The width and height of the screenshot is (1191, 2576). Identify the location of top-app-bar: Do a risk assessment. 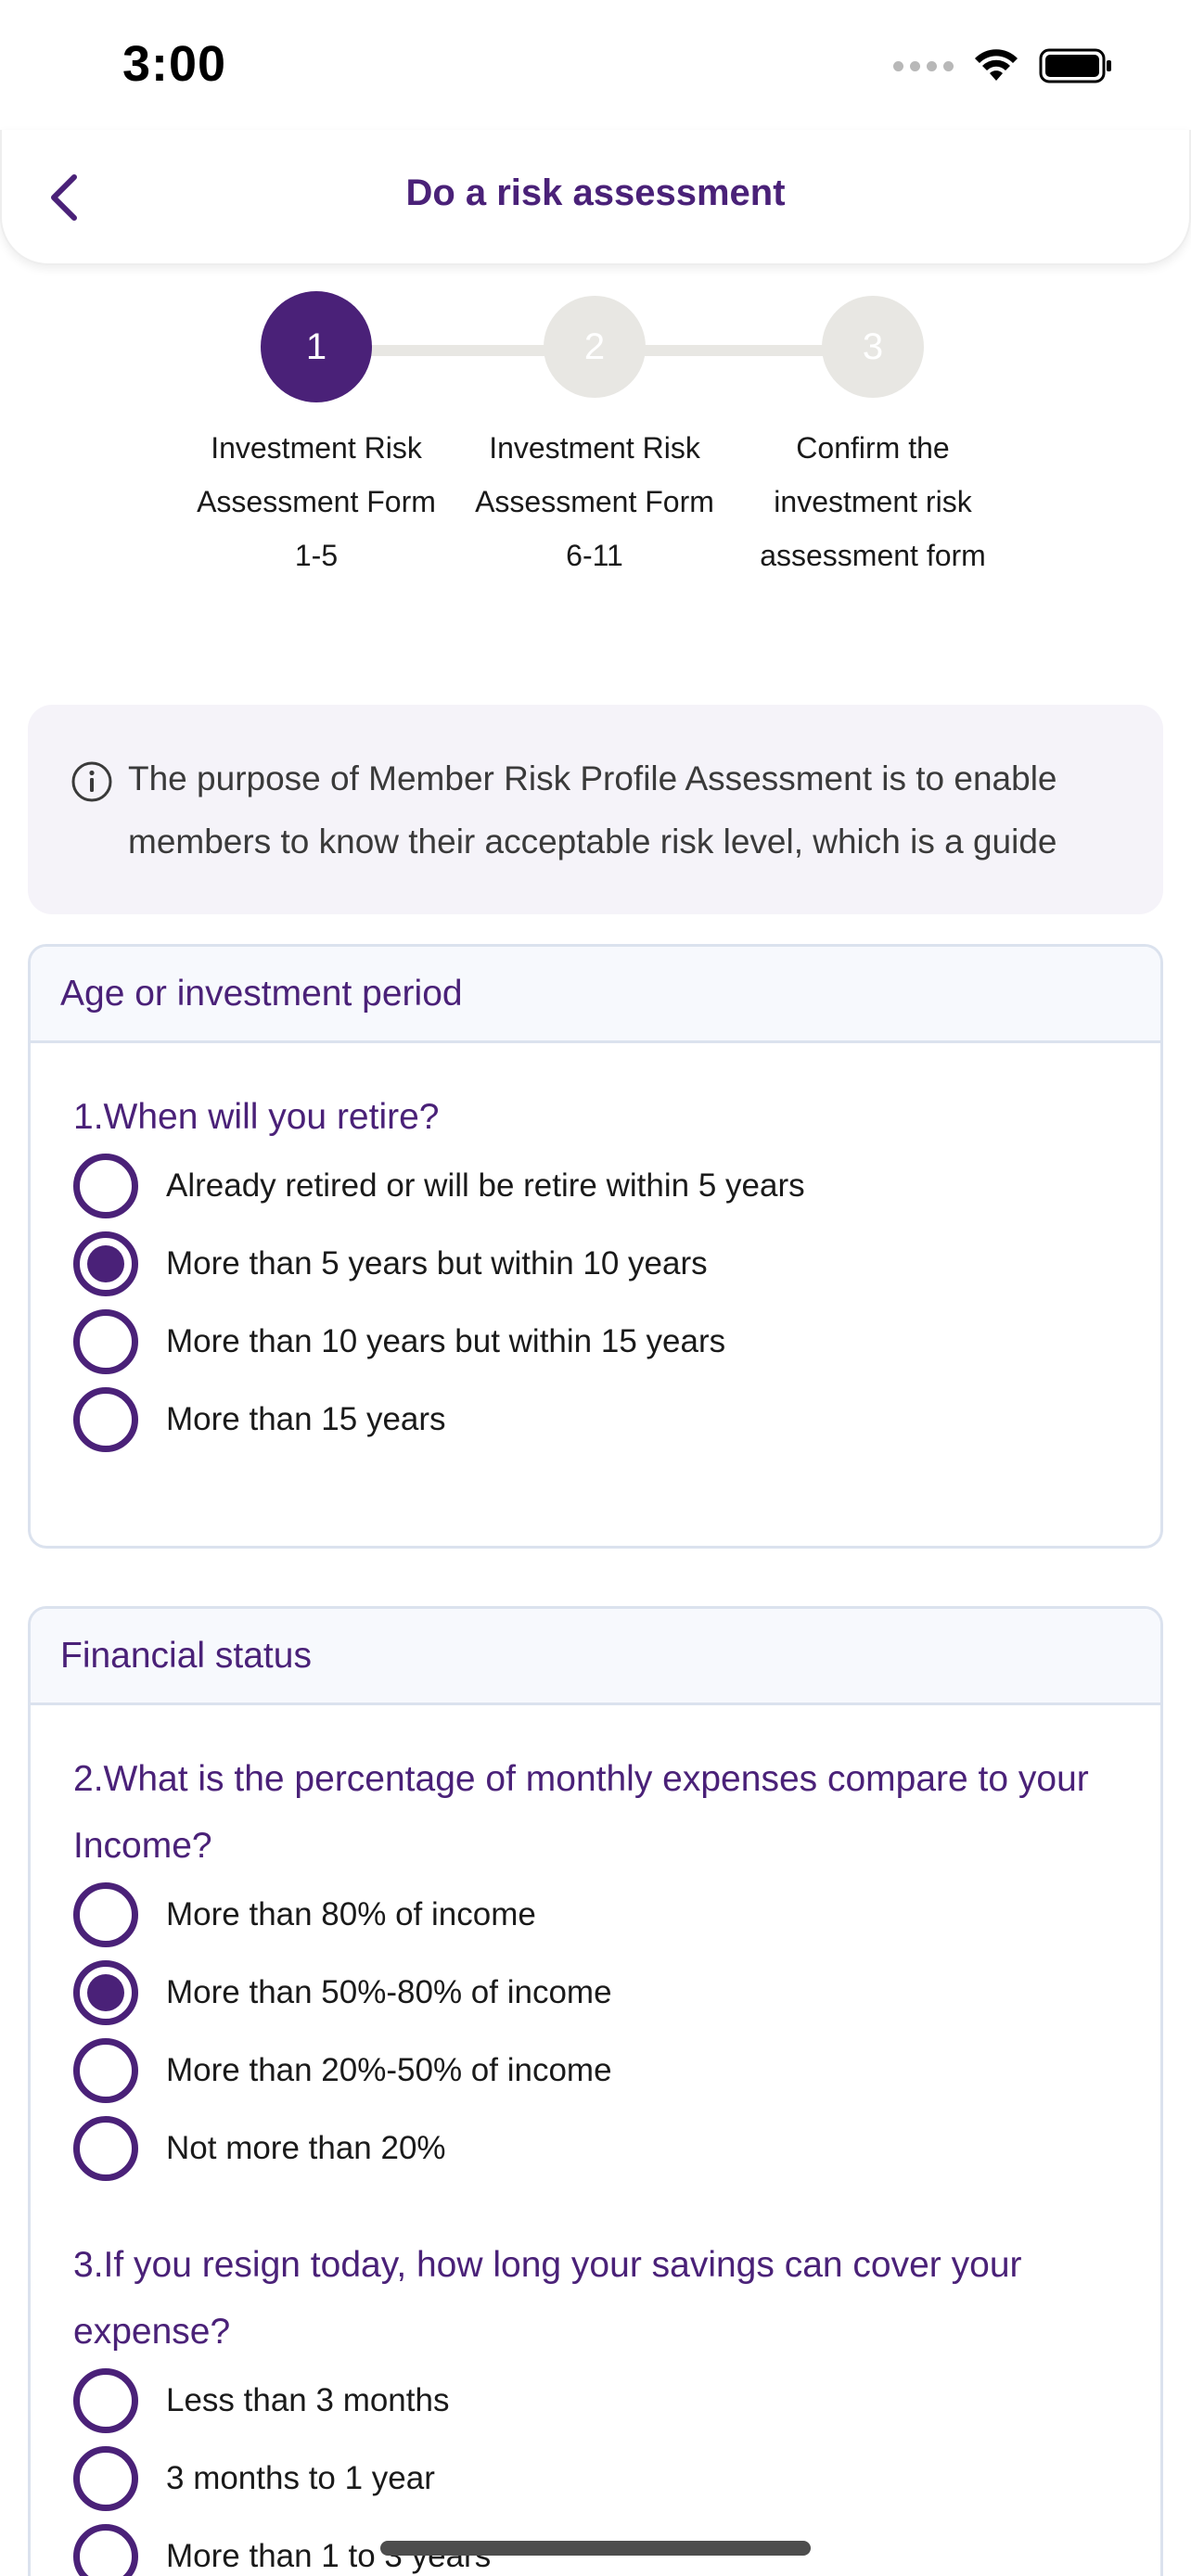
(595, 197).